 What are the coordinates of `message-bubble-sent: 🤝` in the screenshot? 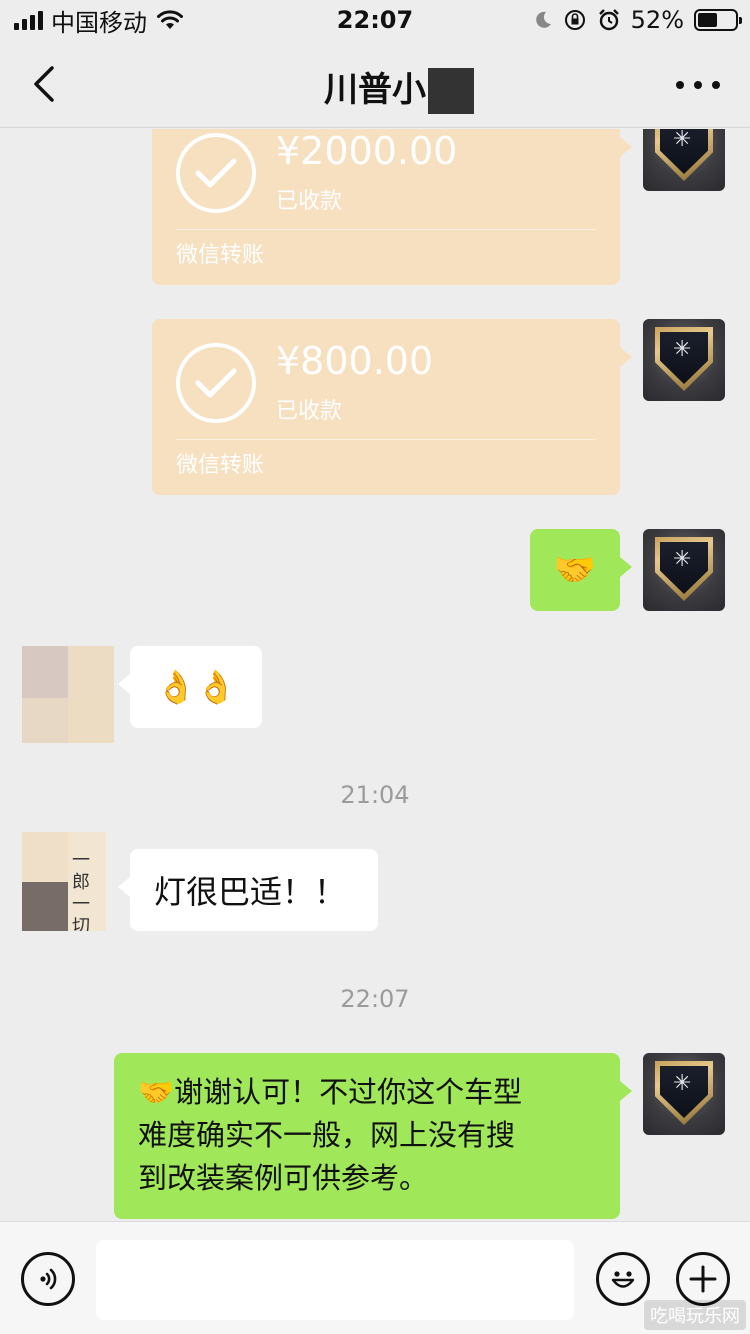 It's located at (581, 570).